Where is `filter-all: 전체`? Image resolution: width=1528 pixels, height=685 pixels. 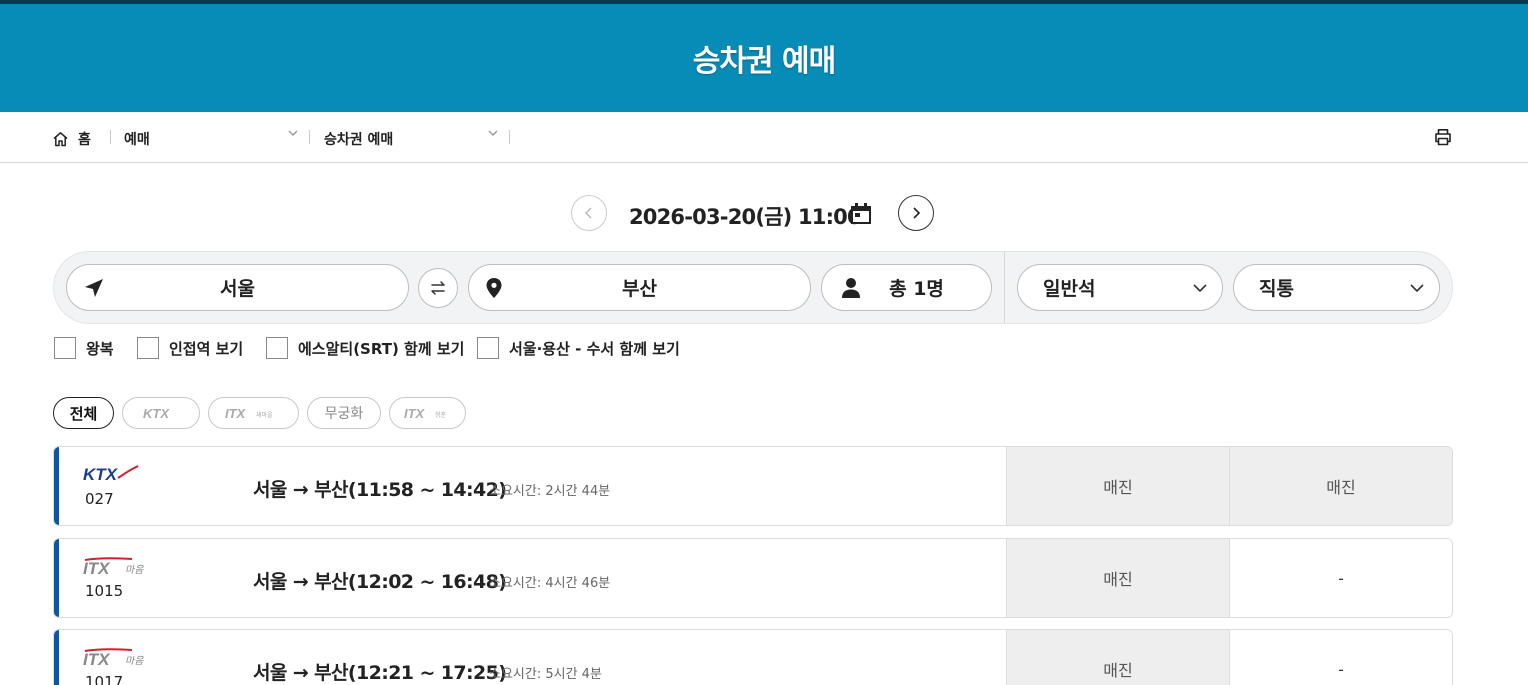
filter-all: 전체 is located at coordinates (83, 413).